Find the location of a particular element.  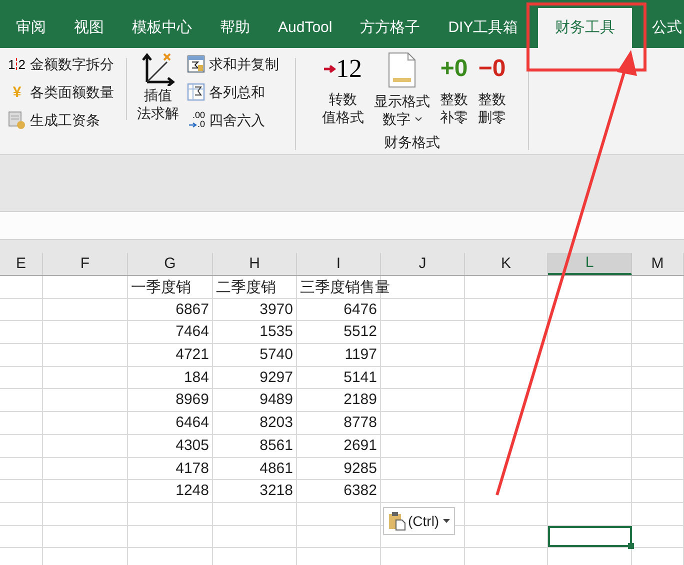

cell-text: 三季度销售量 is located at coordinates (345, 288).